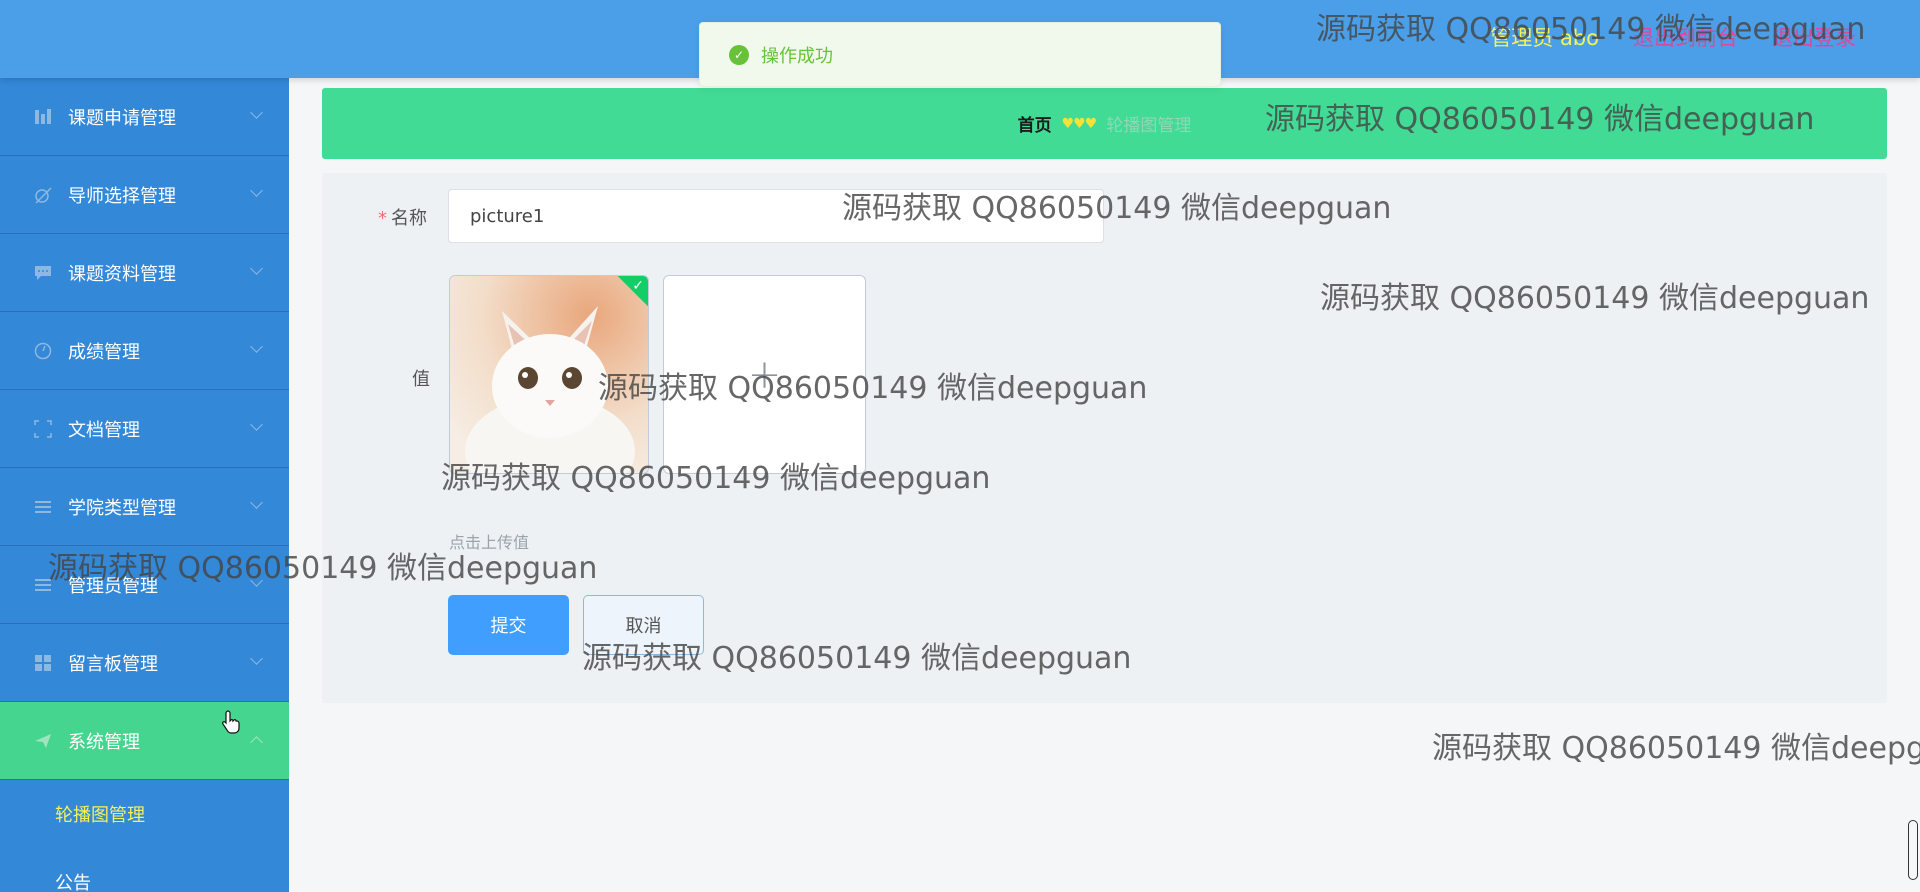 The image size is (1920, 892). Describe the element at coordinates (1035, 123) in the screenshot. I see `breadcrumb-home: 首页` at that location.